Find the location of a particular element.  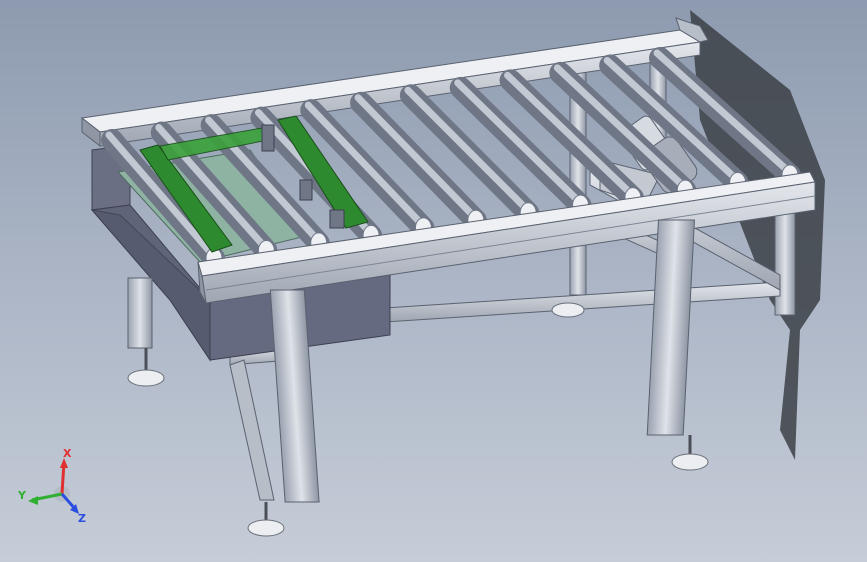

x-axis-label: X is located at coordinates (67, 454).